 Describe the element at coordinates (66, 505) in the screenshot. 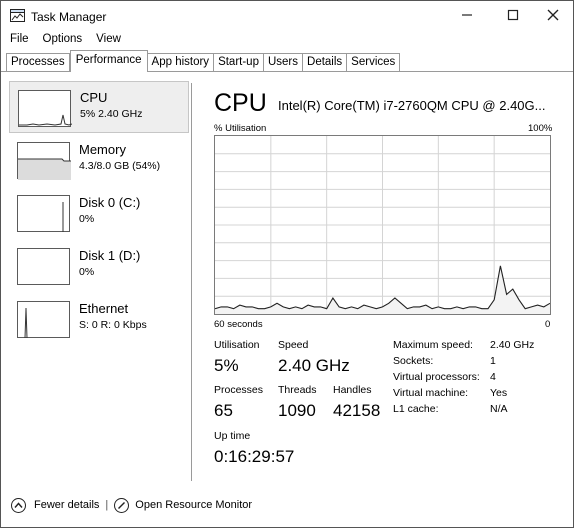

I see `fewer-details-link: Fewer details` at that location.